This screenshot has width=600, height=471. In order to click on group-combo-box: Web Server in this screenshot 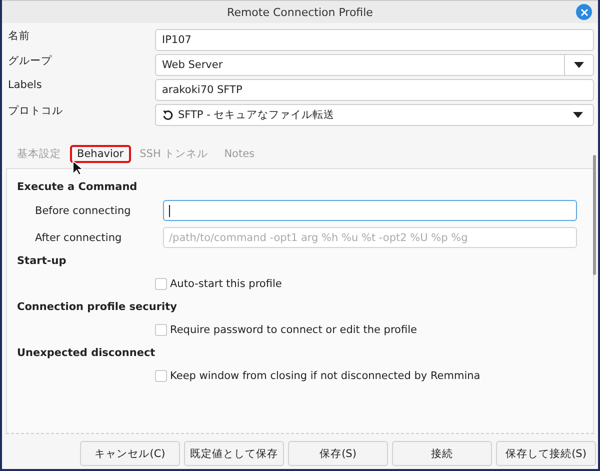, I will do `click(374, 65)`.